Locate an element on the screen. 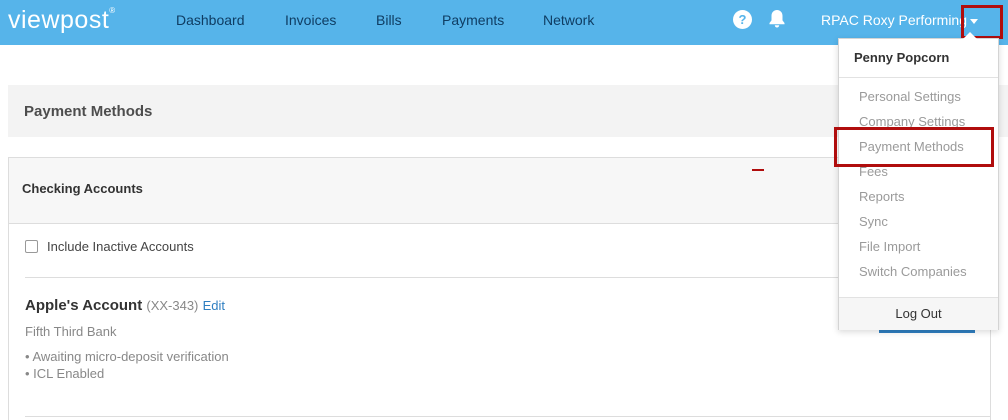 The width and height of the screenshot is (1008, 420). account-name: Apple's Account is located at coordinates (84, 305).